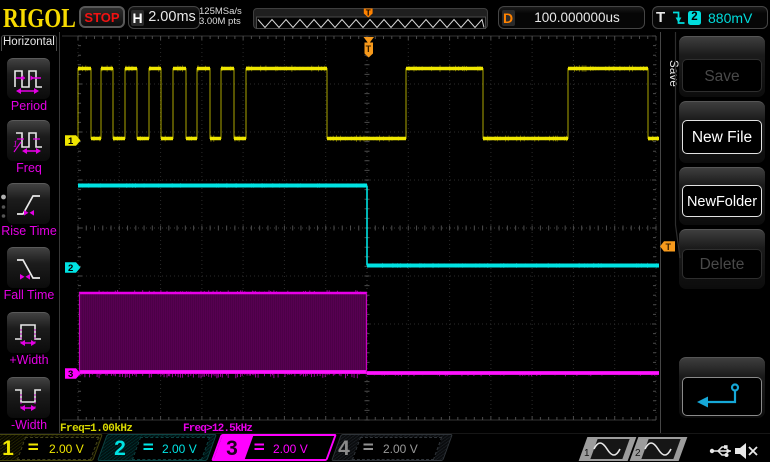 The width and height of the screenshot is (770, 462). I want to click on svg-text: 2, so click(70, 268).